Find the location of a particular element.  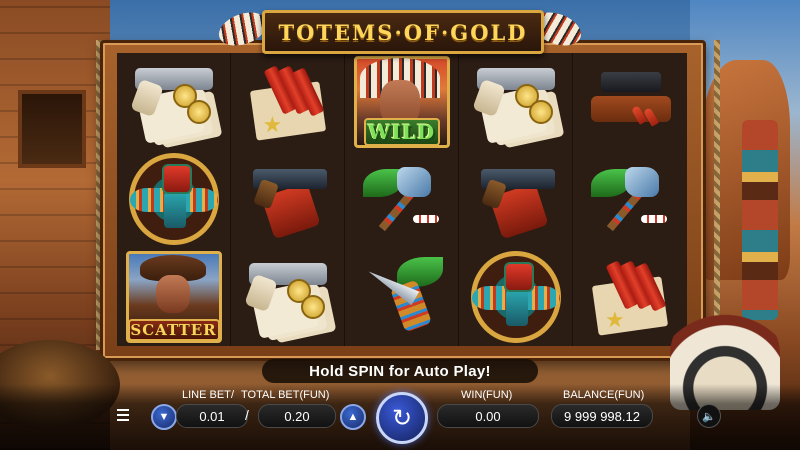

balance-display: 9 999 998.12 is located at coordinates (602, 416).